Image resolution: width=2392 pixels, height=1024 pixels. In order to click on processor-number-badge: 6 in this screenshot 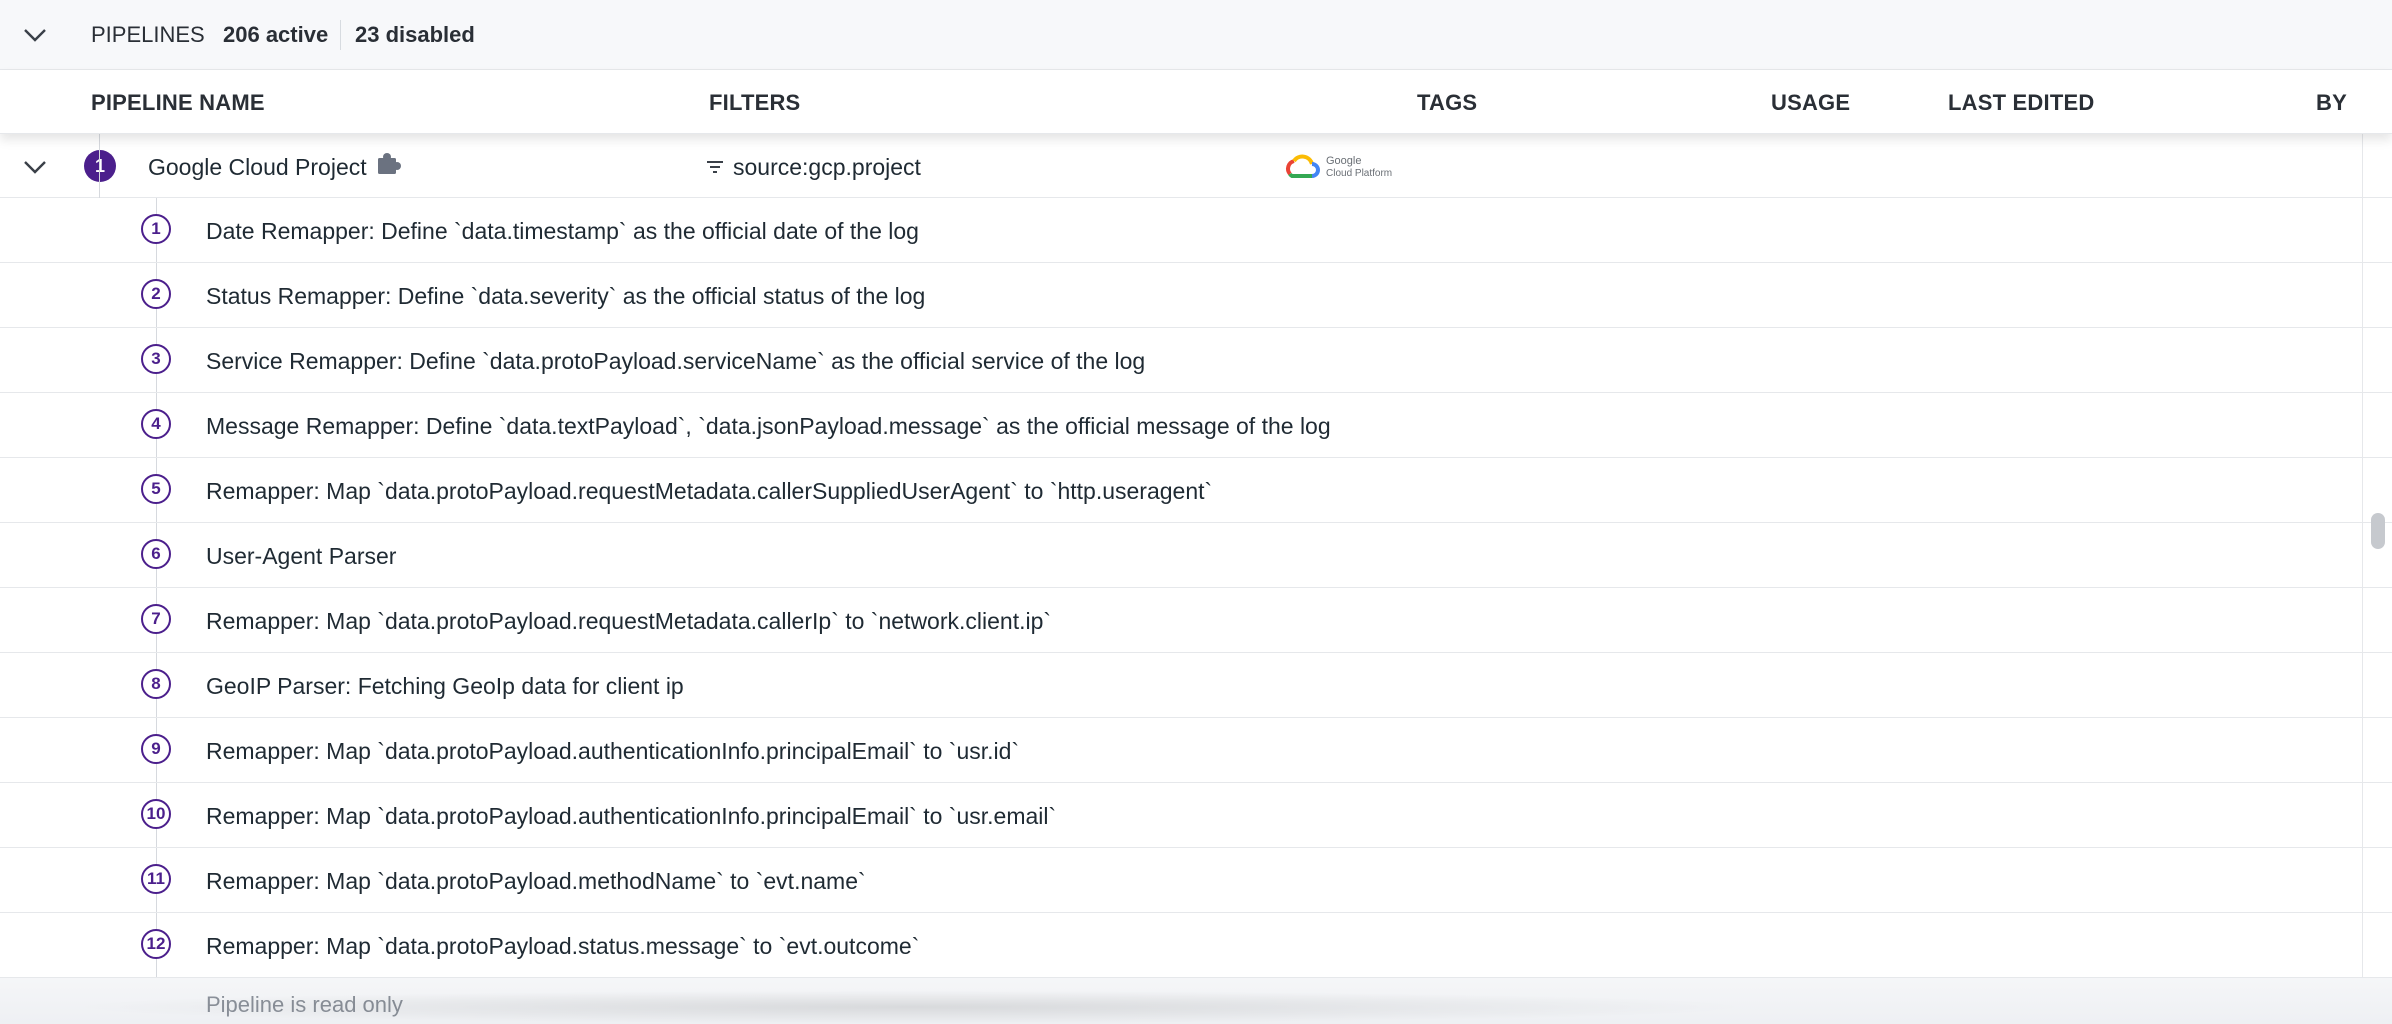, I will do `click(156, 554)`.